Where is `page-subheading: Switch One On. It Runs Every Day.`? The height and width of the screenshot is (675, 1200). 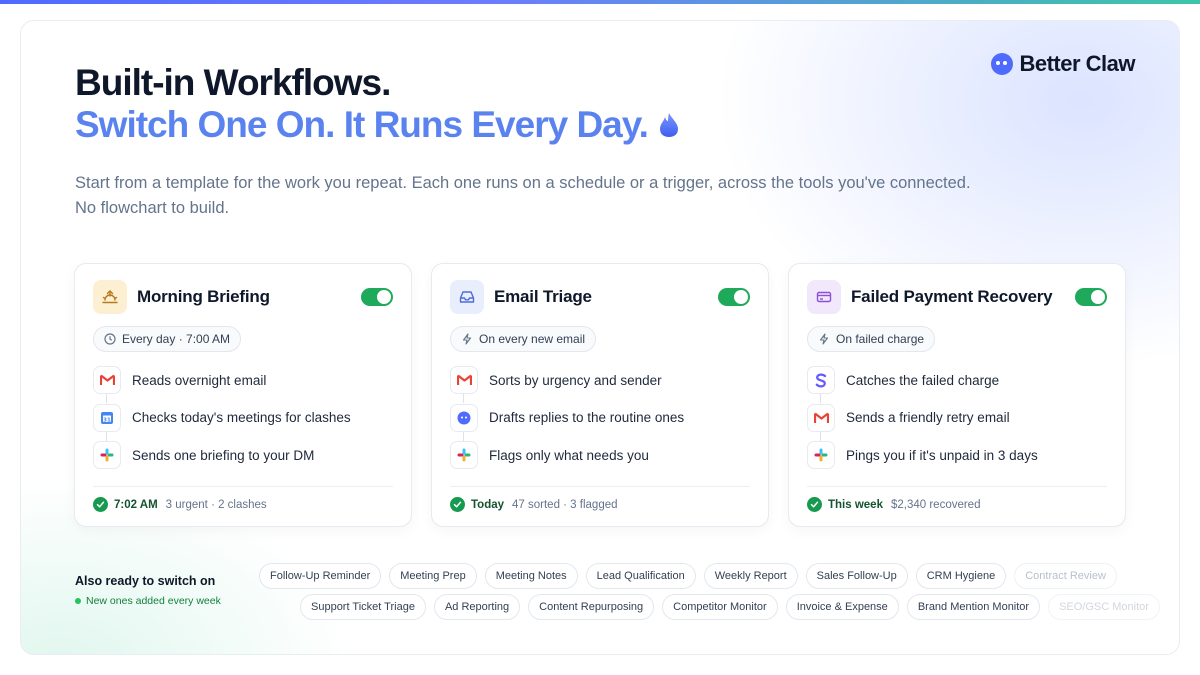 page-subheading: Switch One On. It Runs Every Day. is located at coordinates (377, 125).